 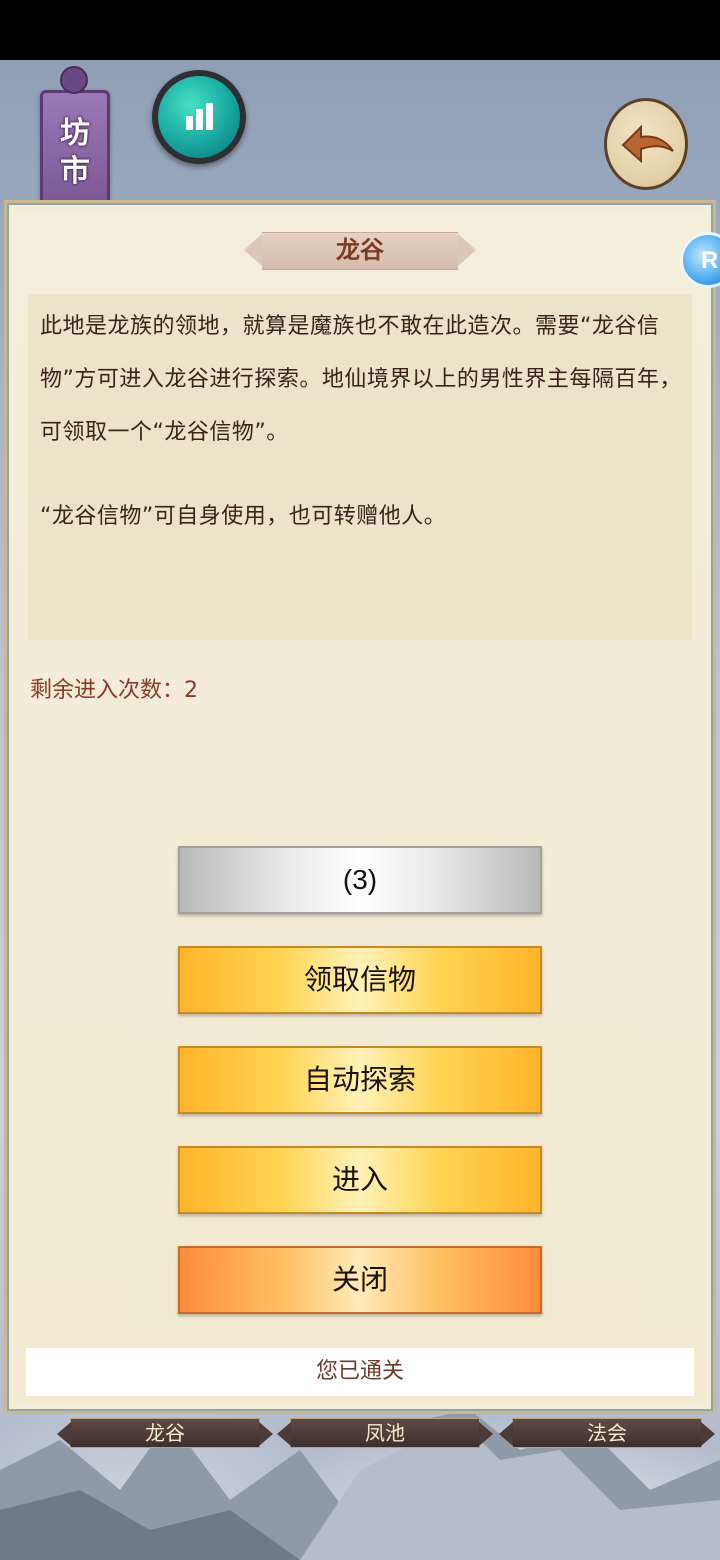 I want to click on dialog-title: 龙谷, so click(x=360, y=250).